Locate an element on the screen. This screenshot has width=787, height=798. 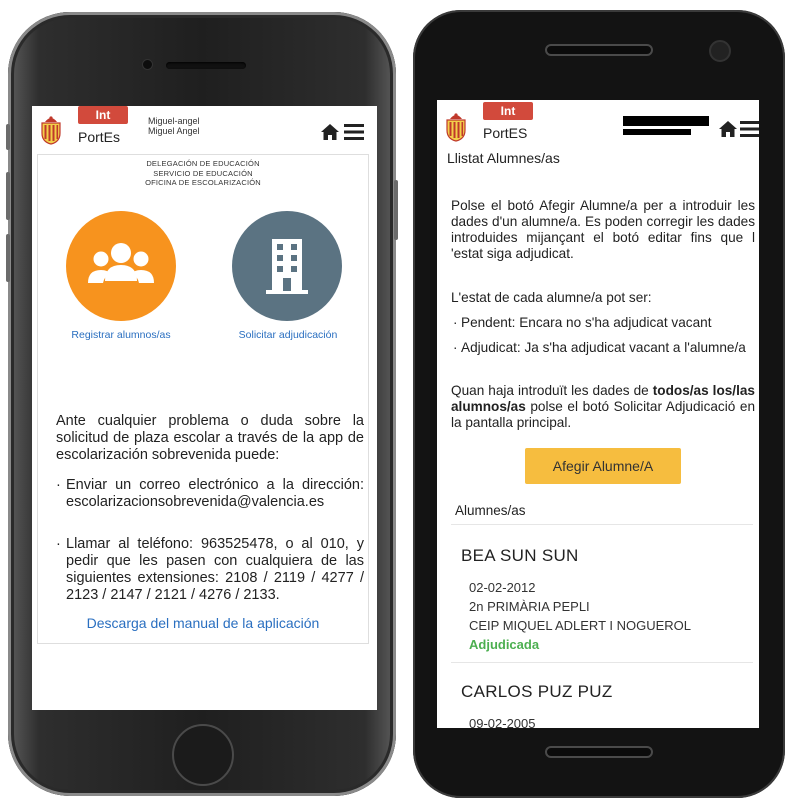
bottom-speaker is located at coordinates (599, 752).